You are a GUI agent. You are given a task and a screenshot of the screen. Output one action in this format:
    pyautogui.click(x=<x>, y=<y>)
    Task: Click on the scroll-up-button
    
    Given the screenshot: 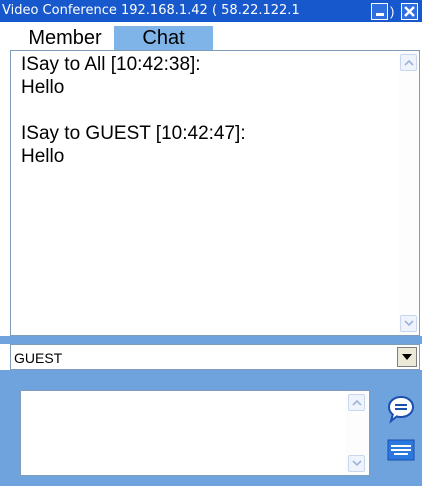 What is the action you would take?
    pyautogui.click(x=408, y=62)
    